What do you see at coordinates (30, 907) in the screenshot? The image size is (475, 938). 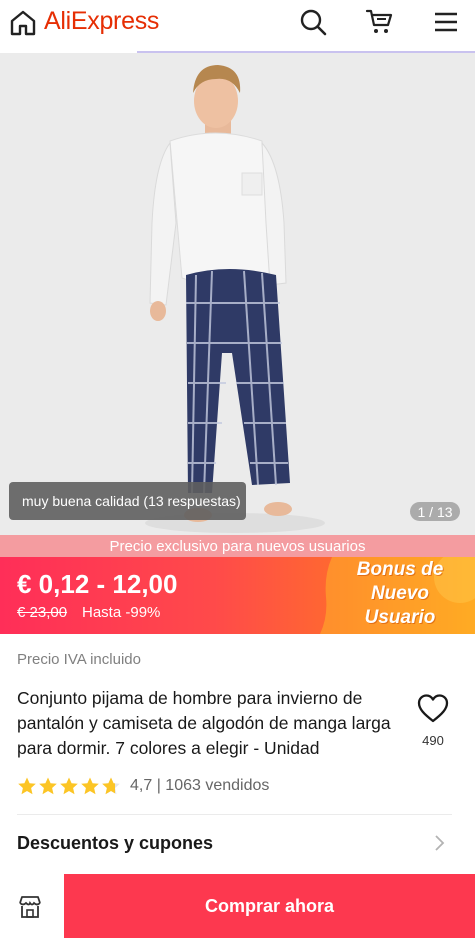 I see `store-icon` at bounding box center [30, 907].